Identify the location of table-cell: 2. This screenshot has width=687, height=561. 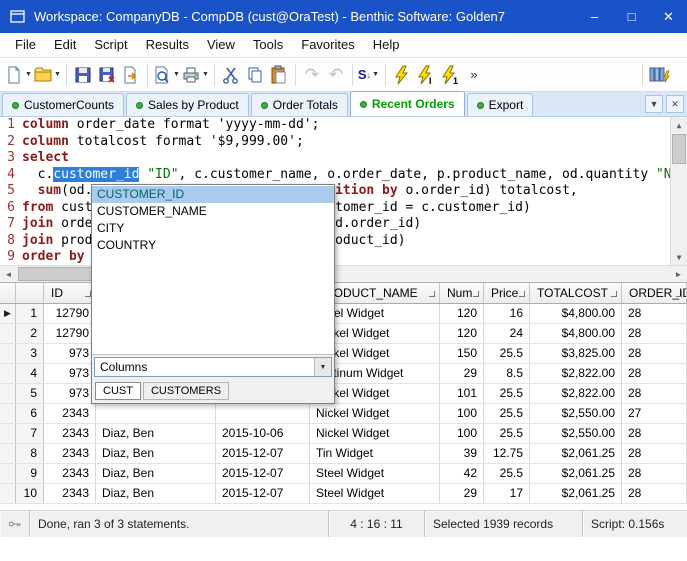
(30, 333).